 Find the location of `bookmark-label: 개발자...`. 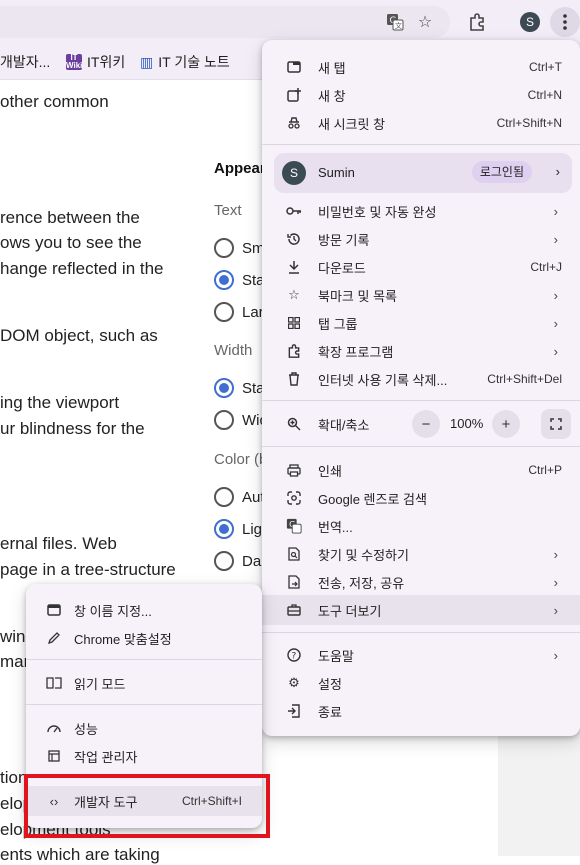

bookmark-label: 개발자... is located at coordinates (25, 62).